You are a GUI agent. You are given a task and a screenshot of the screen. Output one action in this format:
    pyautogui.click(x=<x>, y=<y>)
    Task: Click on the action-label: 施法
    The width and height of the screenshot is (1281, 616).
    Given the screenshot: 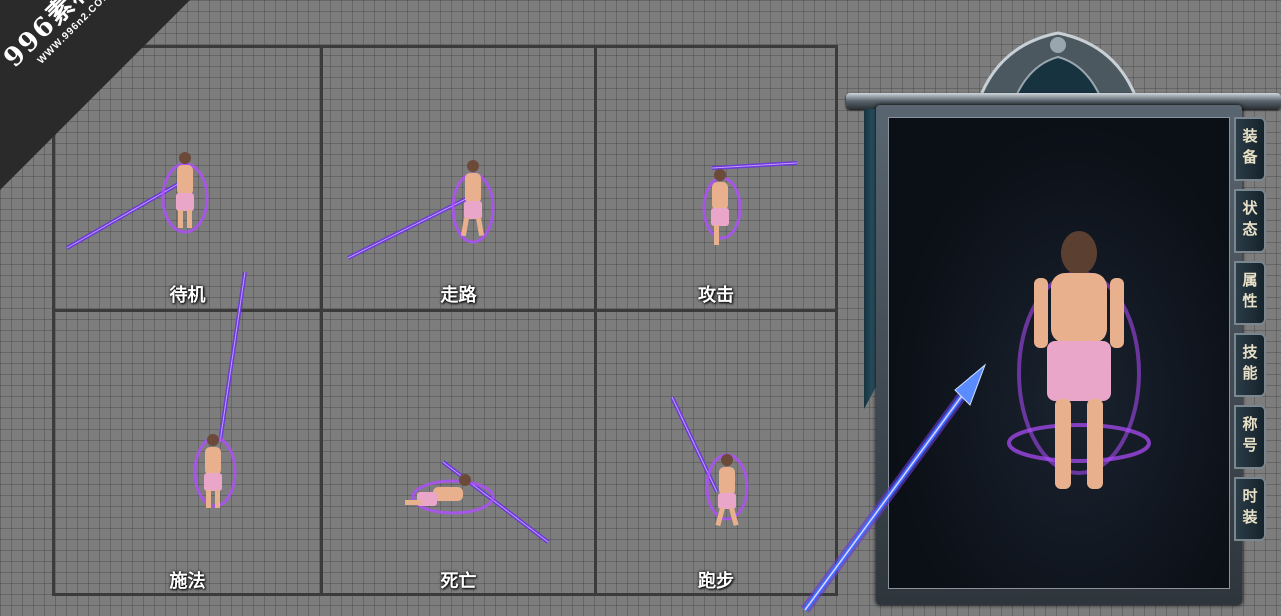 What is the action you would take?
    pyautogui.click(x=187, y=581)
    